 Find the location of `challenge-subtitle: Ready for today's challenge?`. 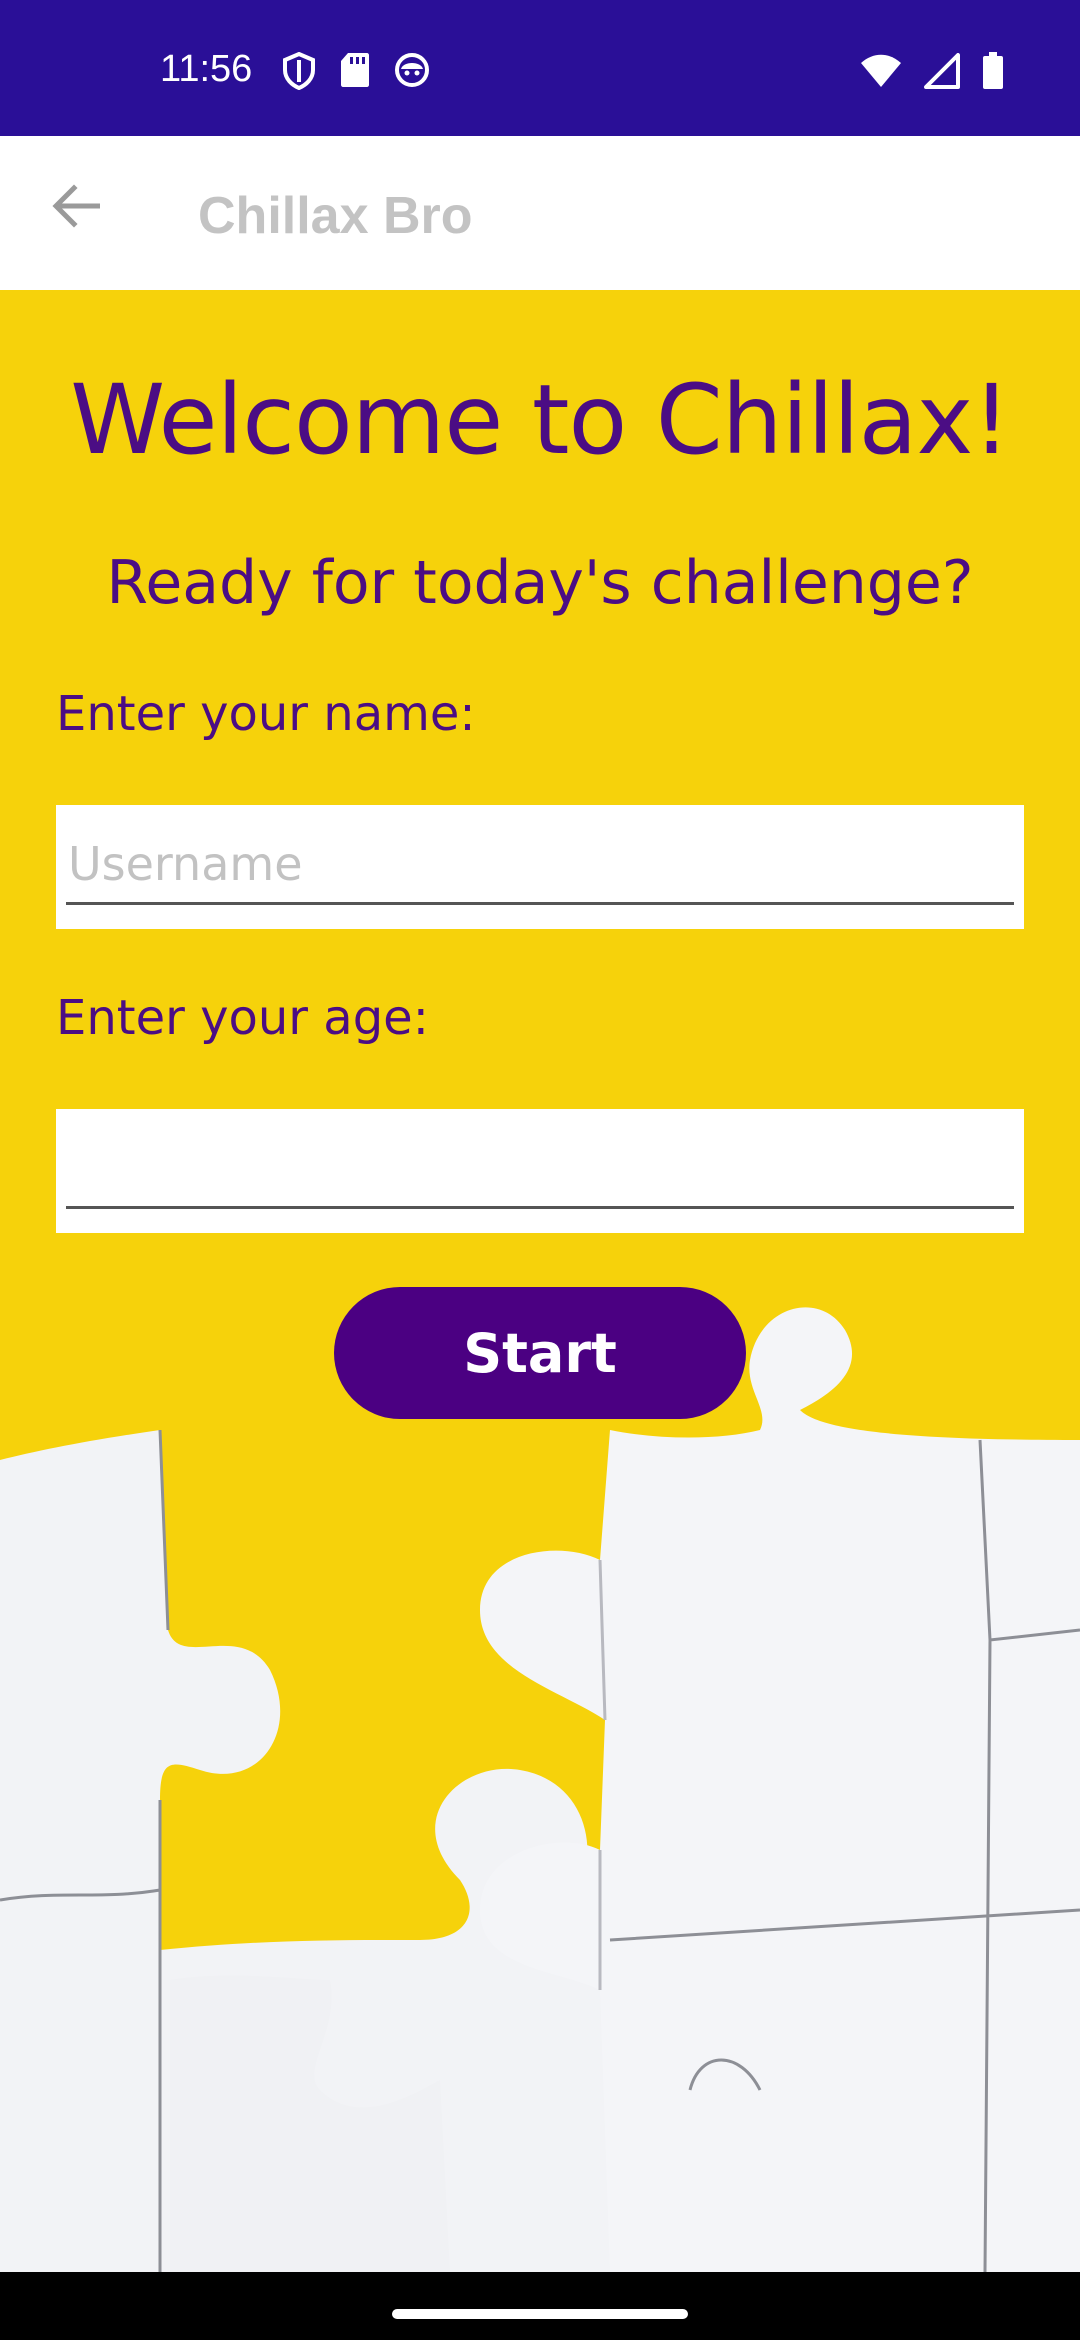

challenge-subtitle: Ready for today's challenge? is located at coordinates (540, 583).